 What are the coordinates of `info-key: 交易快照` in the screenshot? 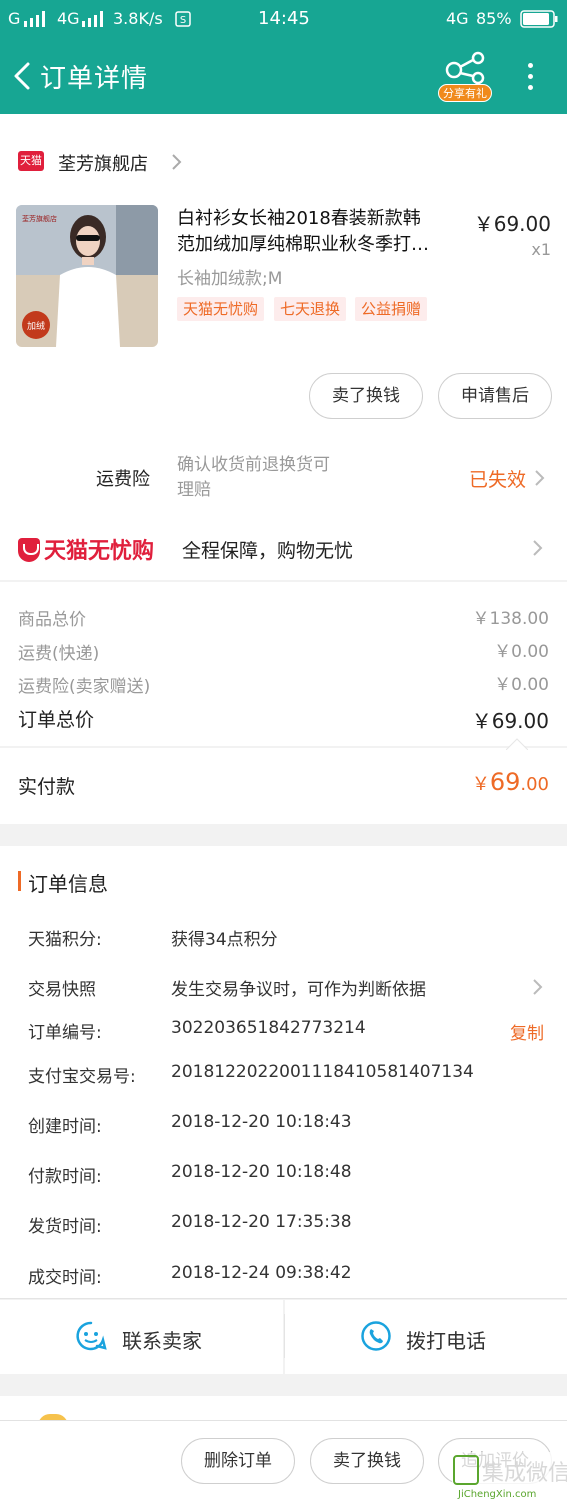 It's located at (62, 990).